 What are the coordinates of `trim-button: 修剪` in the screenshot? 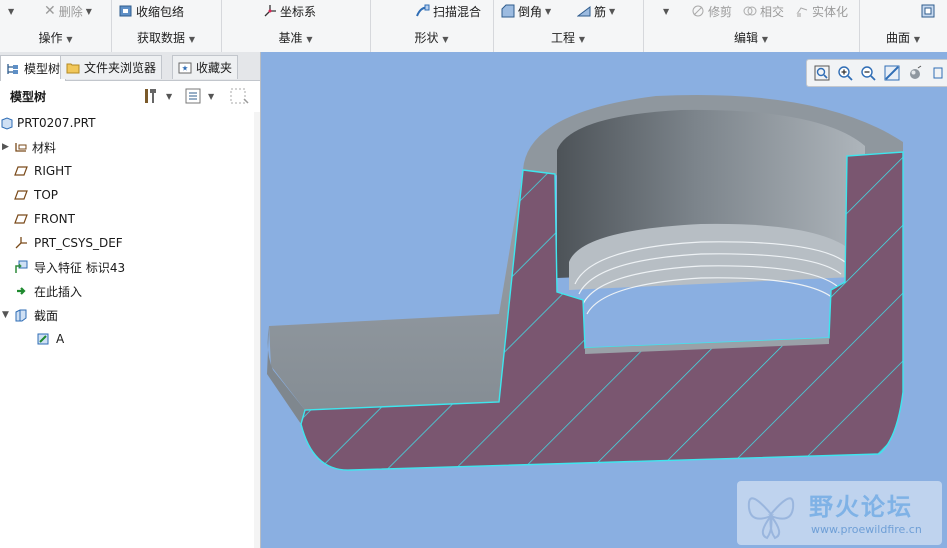 It's located at (711, 11).